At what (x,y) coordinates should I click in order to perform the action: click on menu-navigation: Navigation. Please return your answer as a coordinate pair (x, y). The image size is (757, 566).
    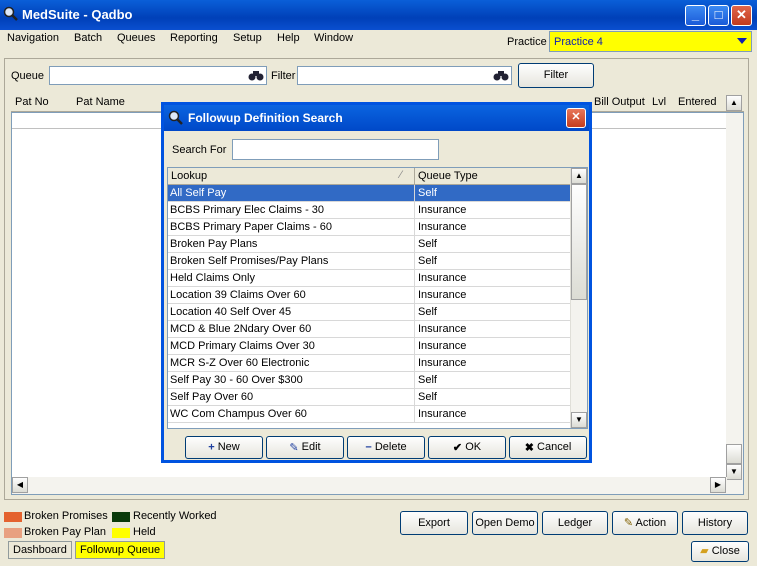
    Looking at the image, I should click on (33, 38).